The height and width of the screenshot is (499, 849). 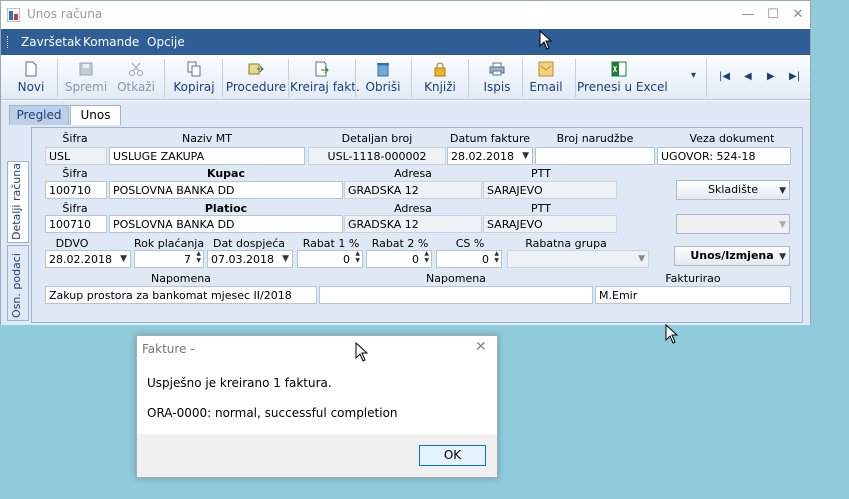 What do you see at coordinates (76, 224) in the screenshot?
I see `platioc-sifra-field: 100710` at bounding box center [76, 224].